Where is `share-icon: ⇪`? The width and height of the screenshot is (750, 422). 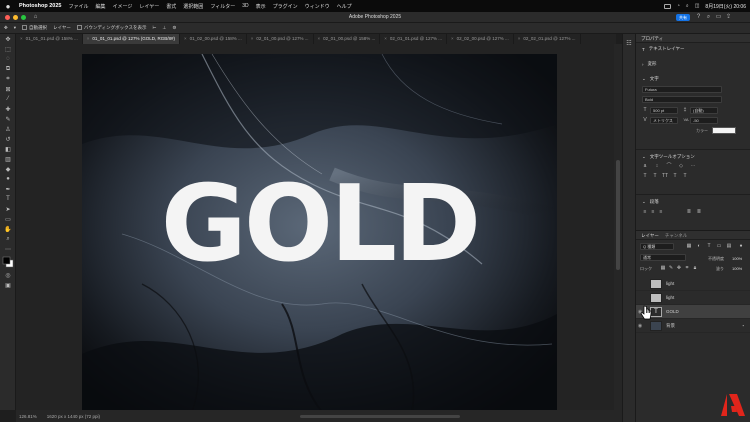 share-icon: ⇪ is located at coordinates (728, 17).